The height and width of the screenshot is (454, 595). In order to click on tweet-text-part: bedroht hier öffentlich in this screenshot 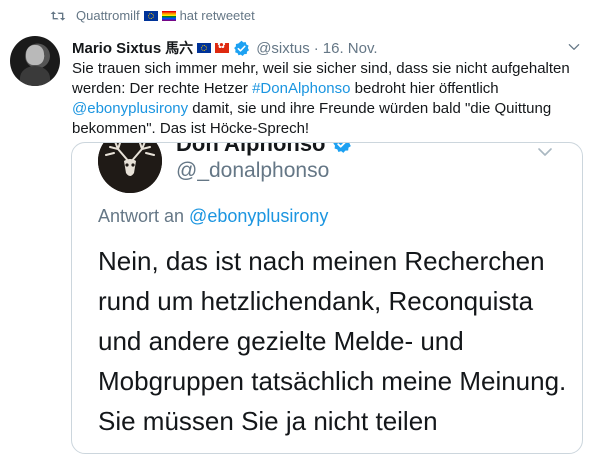, I will do `click(424, 88)`.